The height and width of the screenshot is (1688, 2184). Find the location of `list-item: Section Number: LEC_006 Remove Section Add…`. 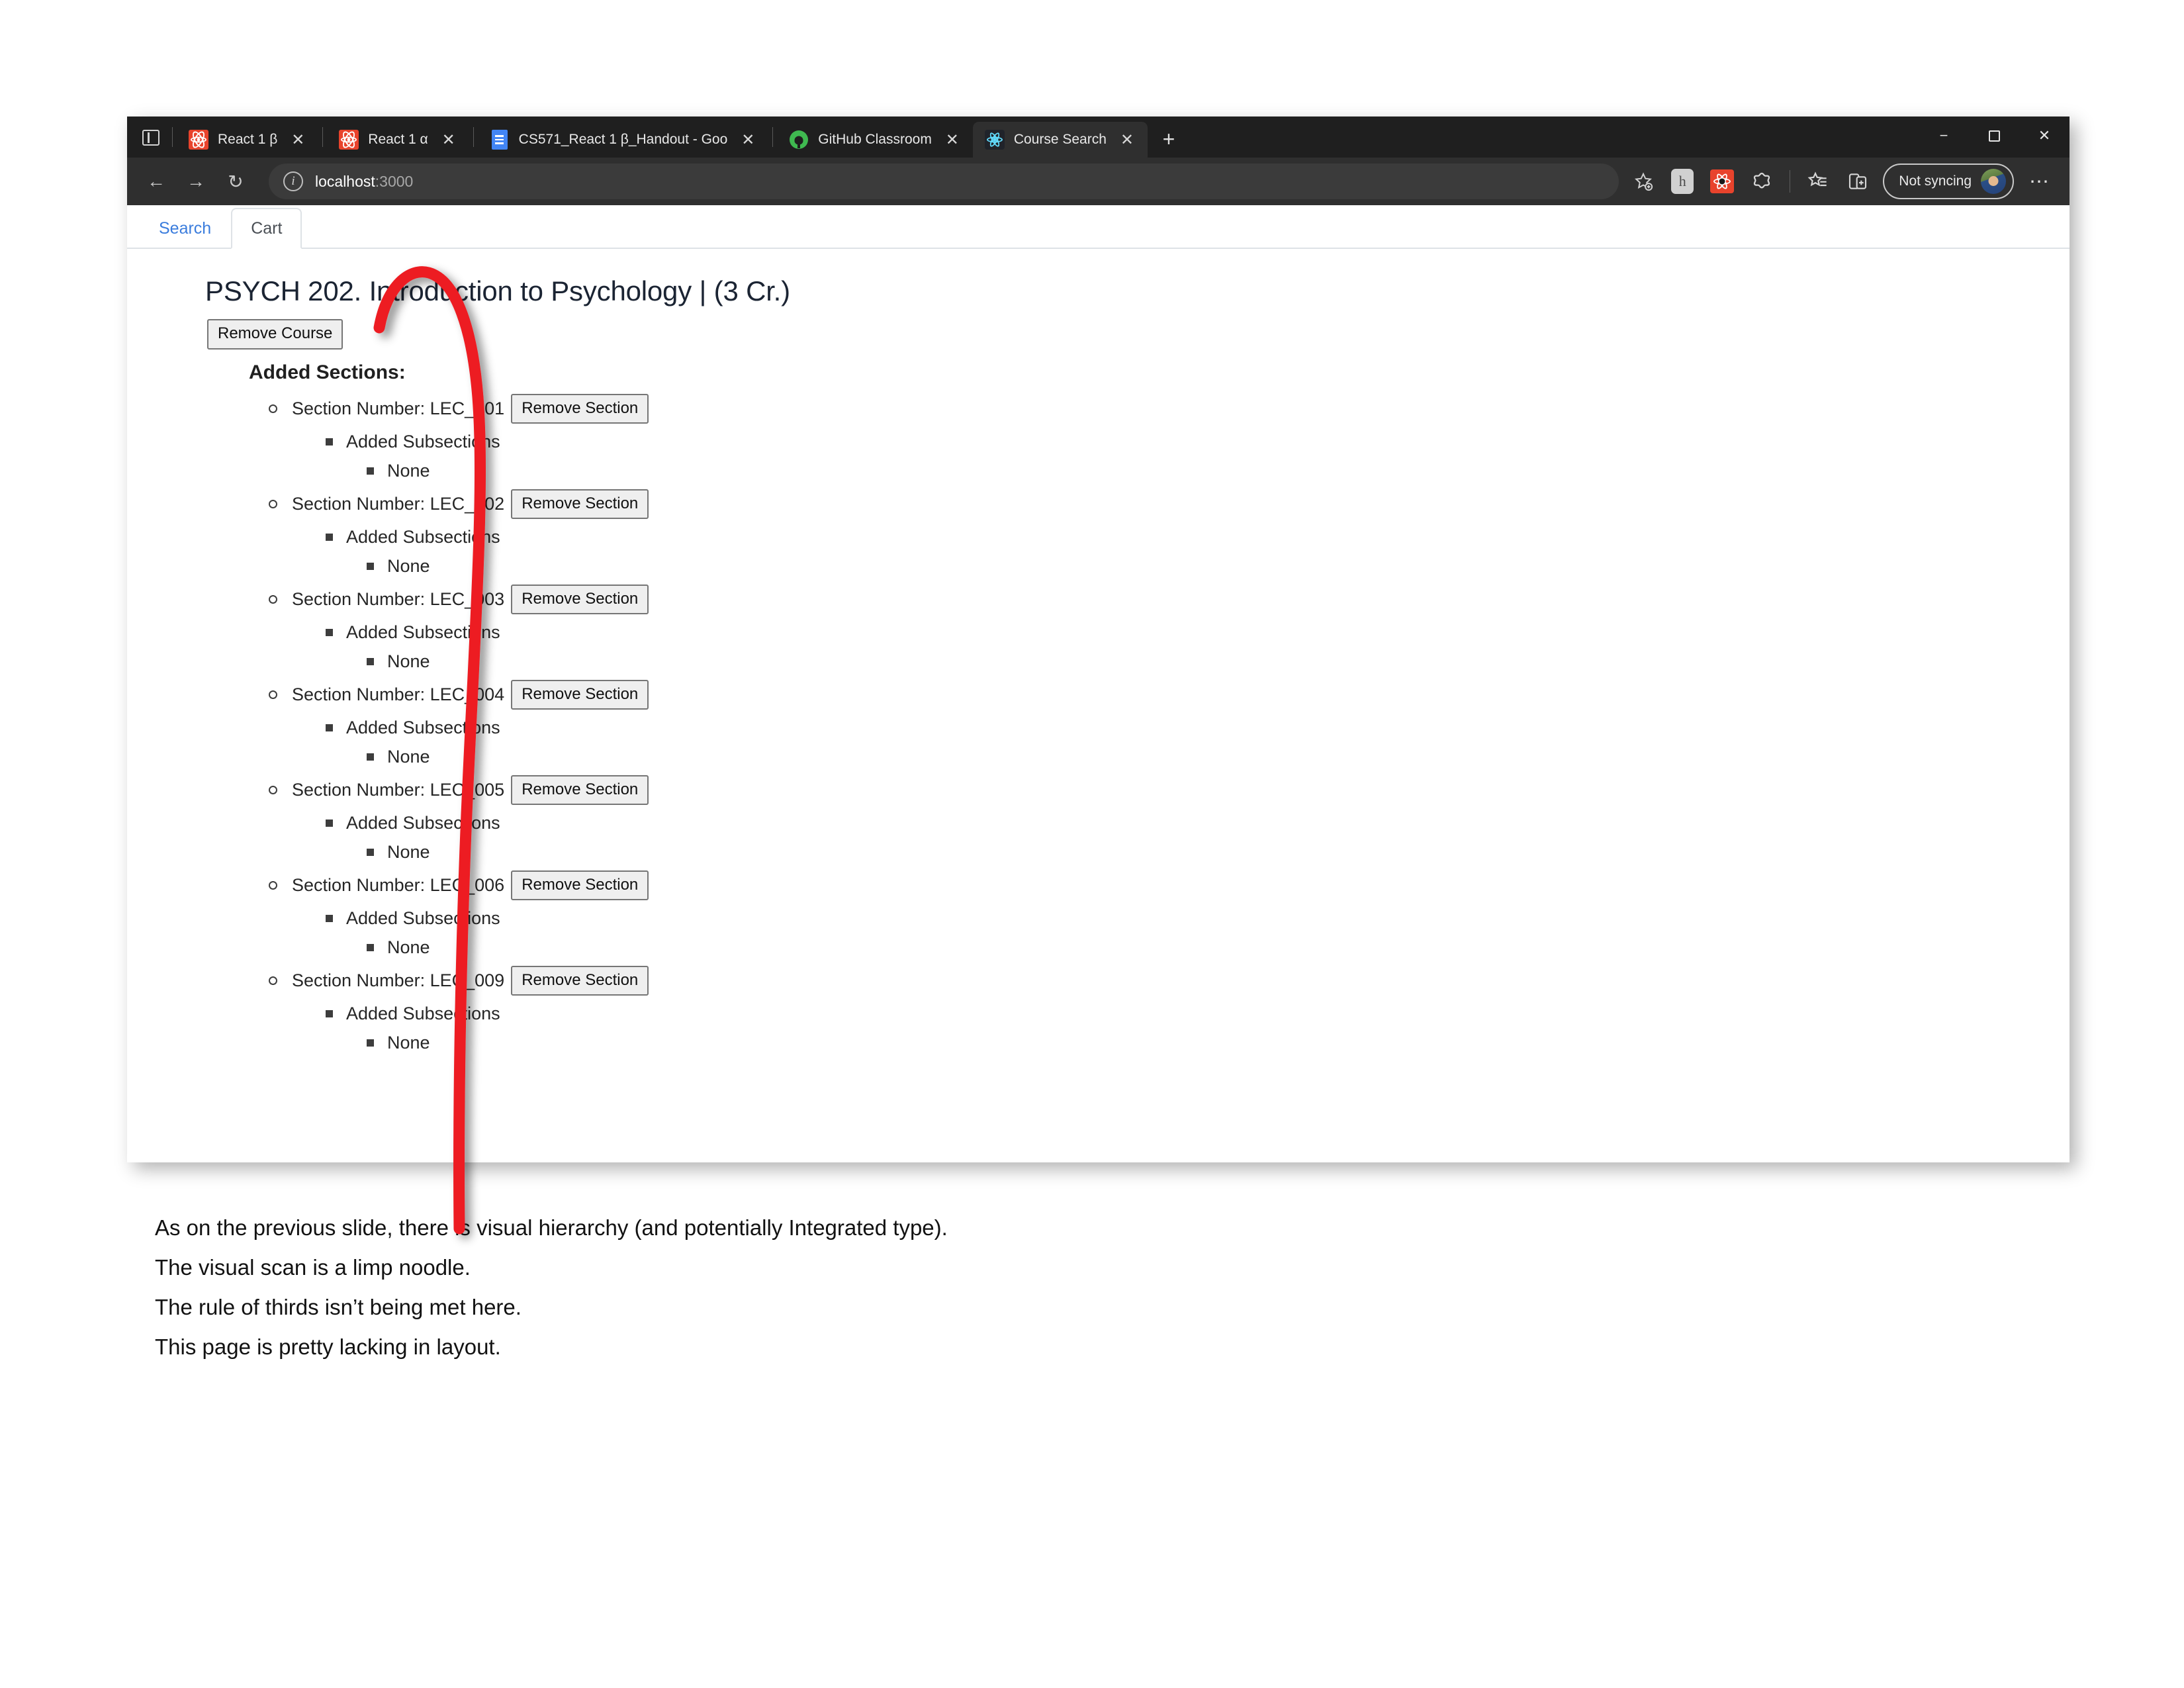

list-item: Section Number: LEC_006 Remove Section Add… is located at coordinates (1169, 914).